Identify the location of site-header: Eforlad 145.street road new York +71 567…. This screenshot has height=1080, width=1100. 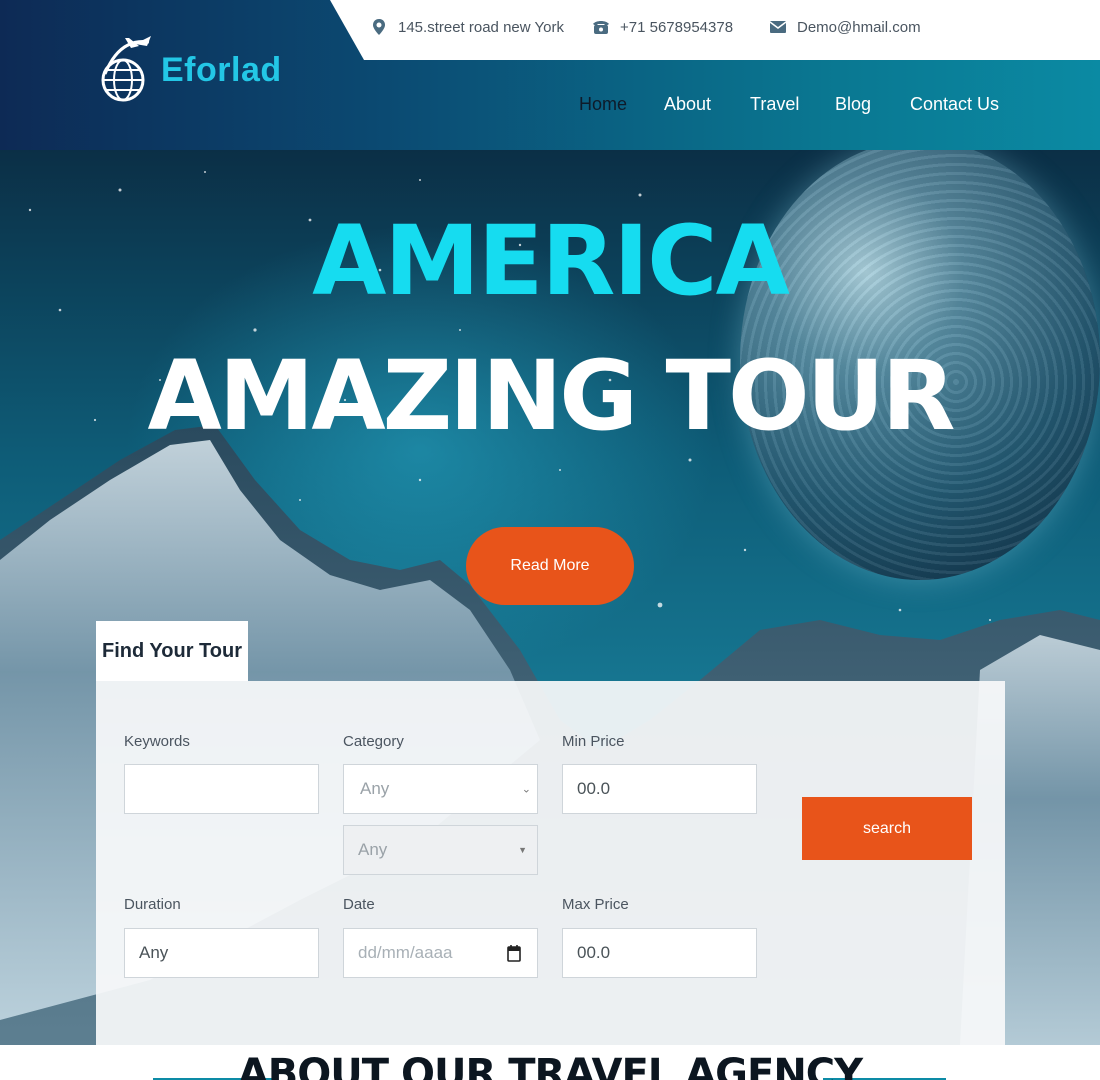
(550, 75).